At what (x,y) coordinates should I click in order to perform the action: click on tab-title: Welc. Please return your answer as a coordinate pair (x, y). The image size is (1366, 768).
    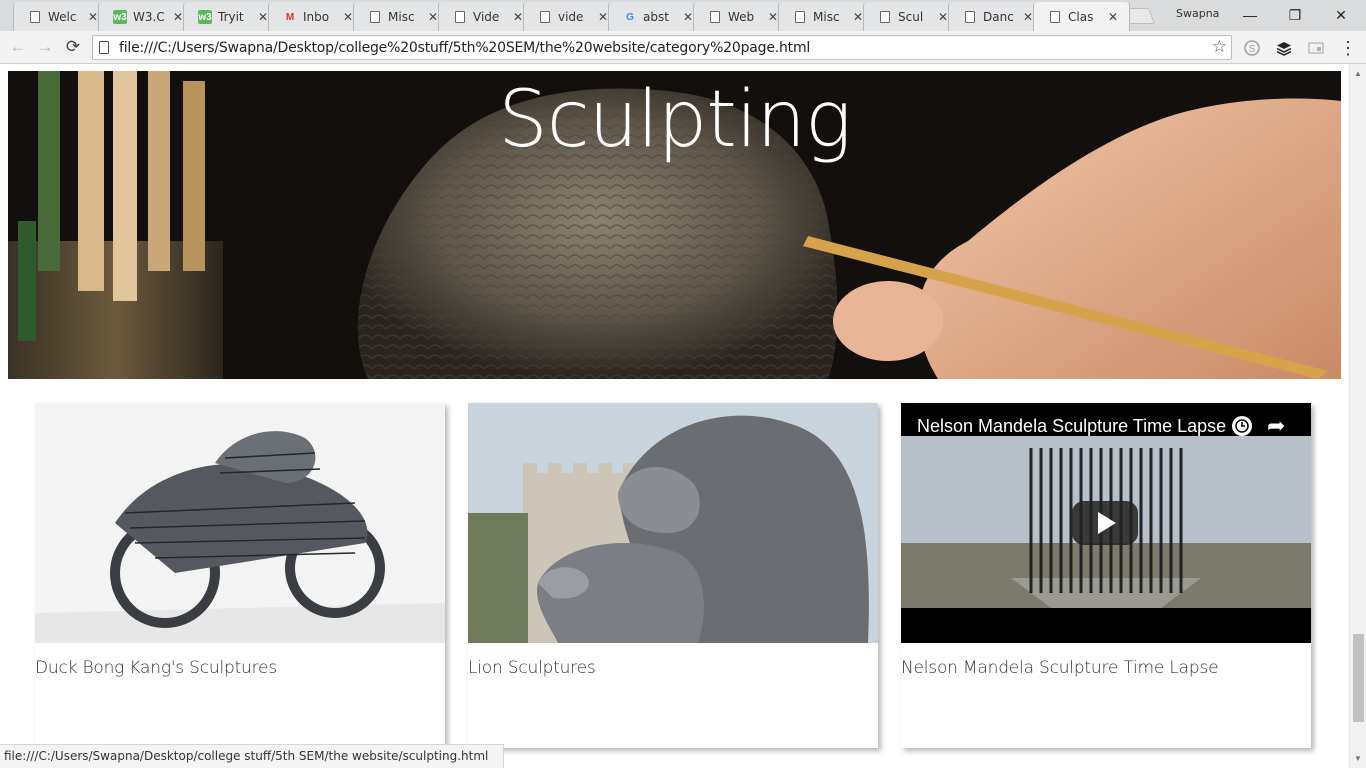
    Looking at the image, I should click on (62, 17).